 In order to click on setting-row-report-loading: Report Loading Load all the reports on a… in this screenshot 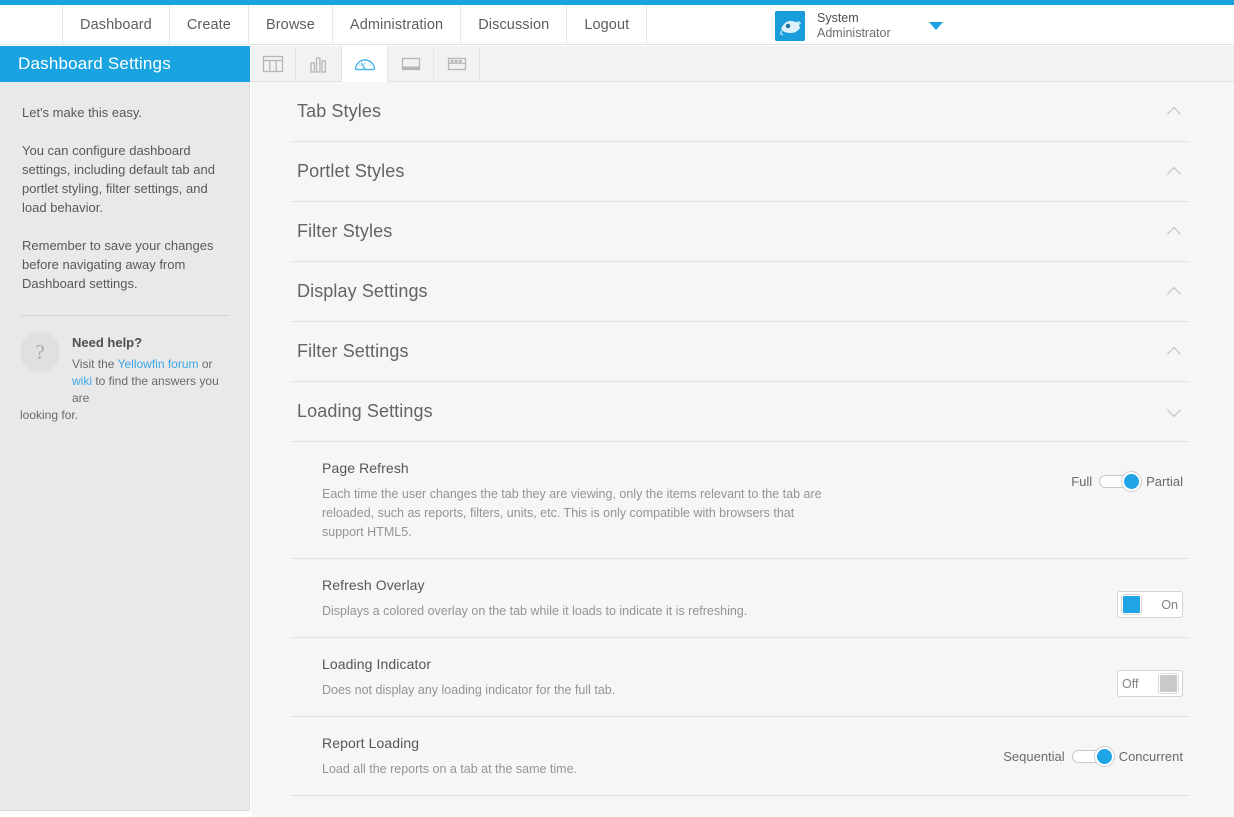, I will do `click(740, 756)`.